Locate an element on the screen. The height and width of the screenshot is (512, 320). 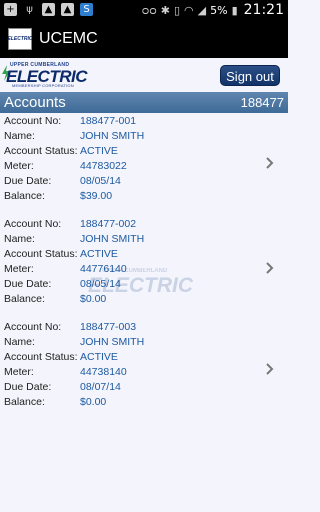
wifi-icon: ◠ is located at coordinates (189, 10).